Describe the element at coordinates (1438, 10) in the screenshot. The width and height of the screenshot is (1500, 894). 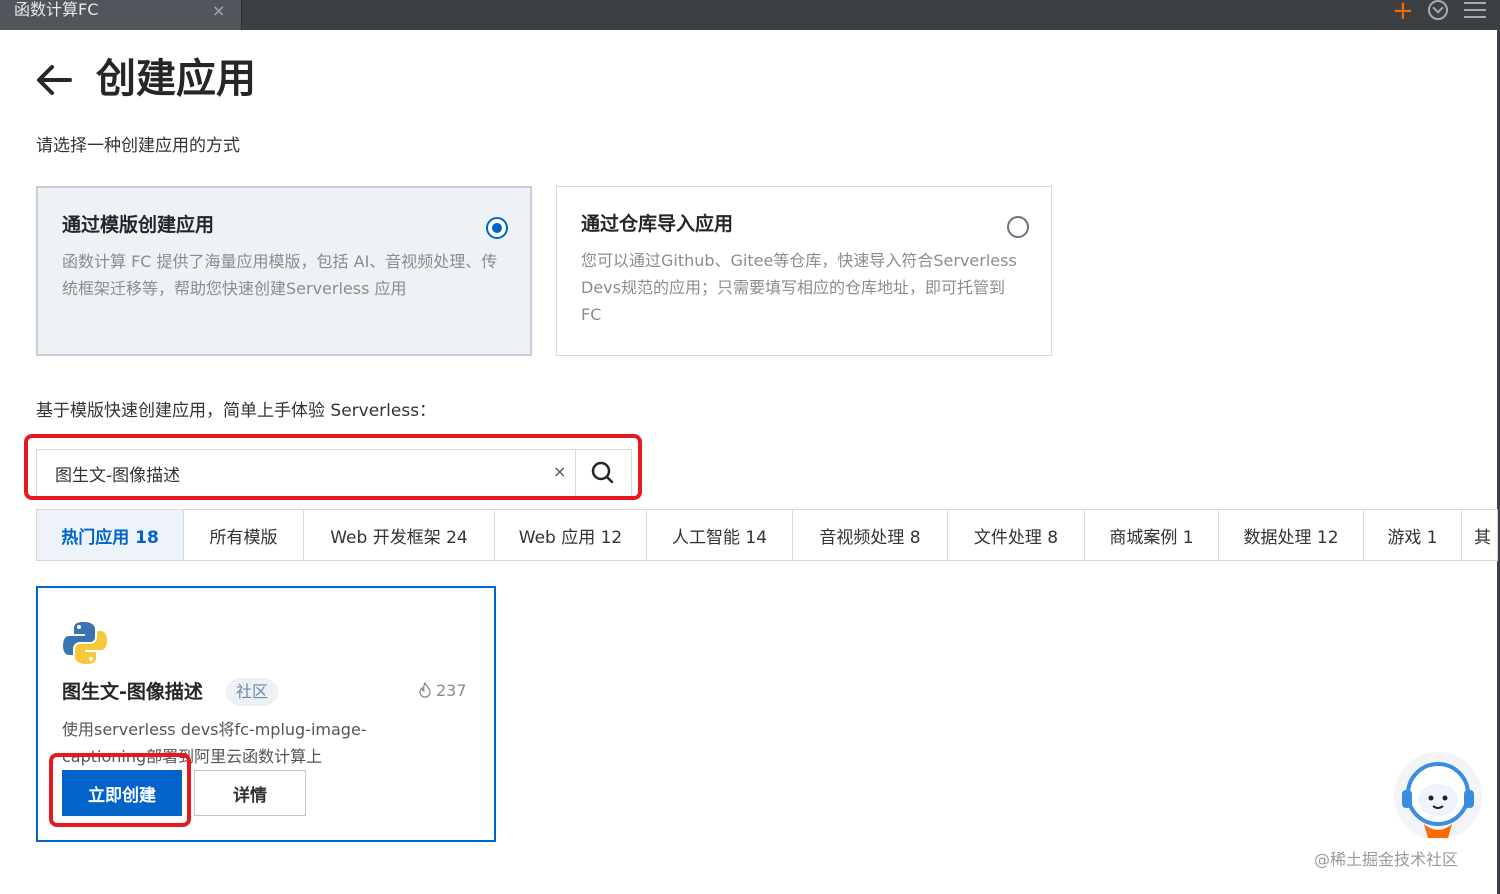
I see `chevron-circle-icon` at that location.